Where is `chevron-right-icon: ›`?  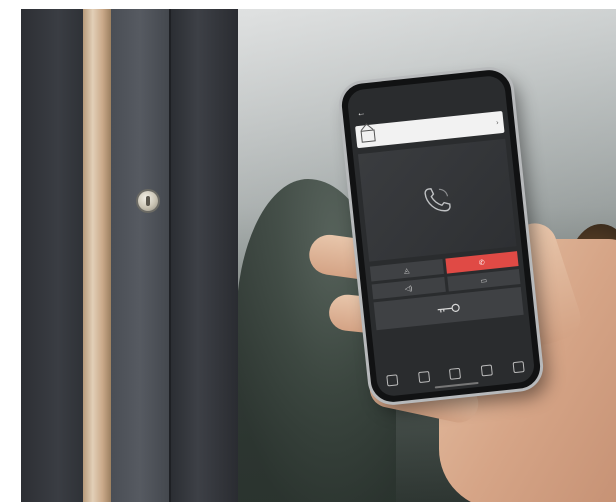 chevron-right-icon: › is located at coordinates (497, 122).